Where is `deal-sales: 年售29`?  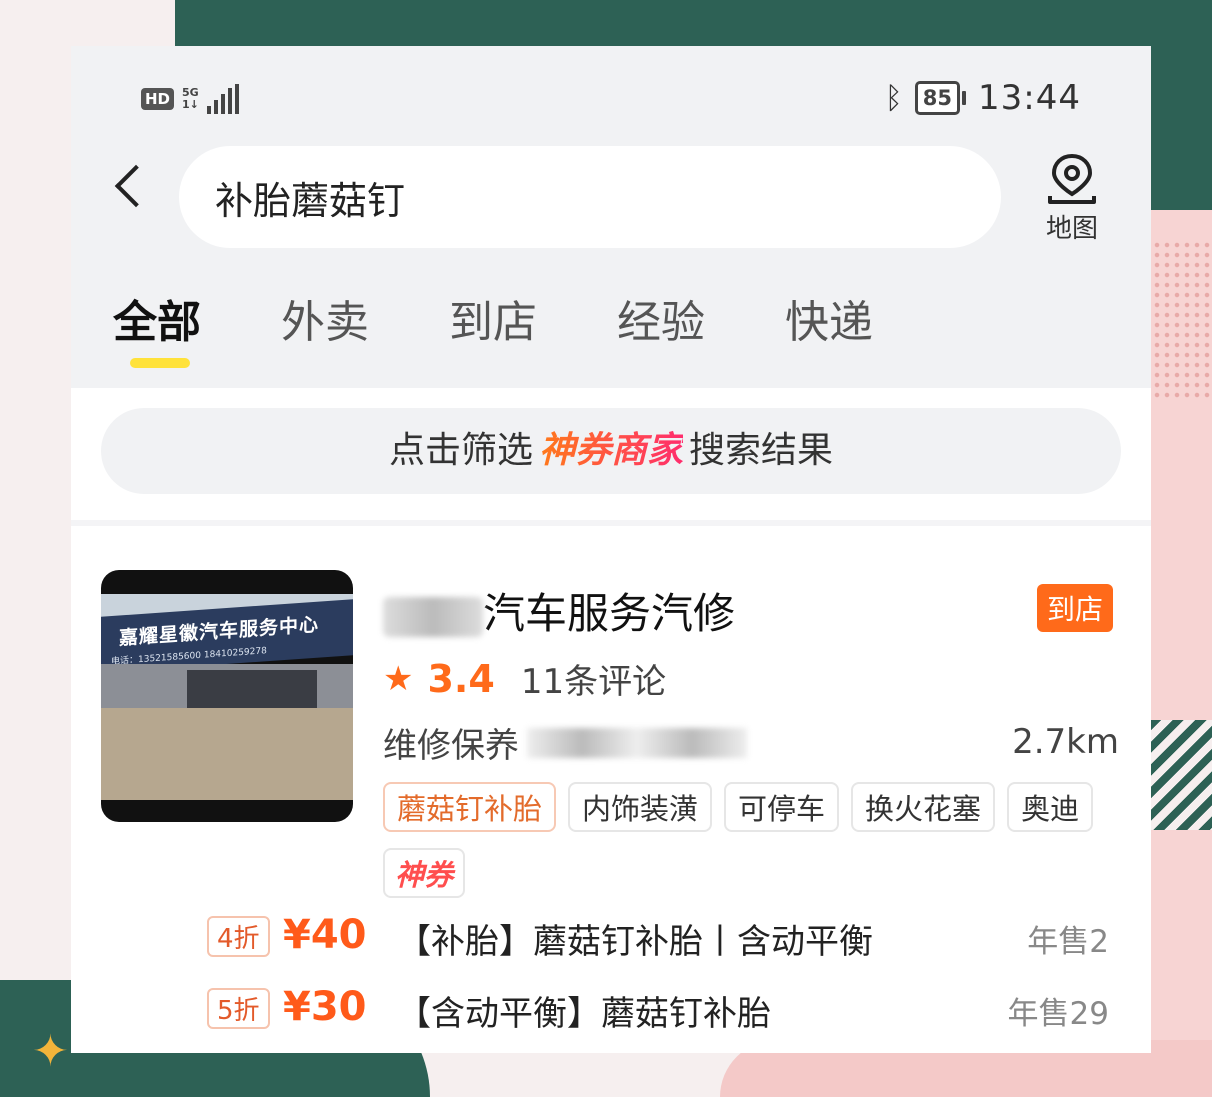 deal-sales: 年售29 is located at coordinates (1058, 1014).